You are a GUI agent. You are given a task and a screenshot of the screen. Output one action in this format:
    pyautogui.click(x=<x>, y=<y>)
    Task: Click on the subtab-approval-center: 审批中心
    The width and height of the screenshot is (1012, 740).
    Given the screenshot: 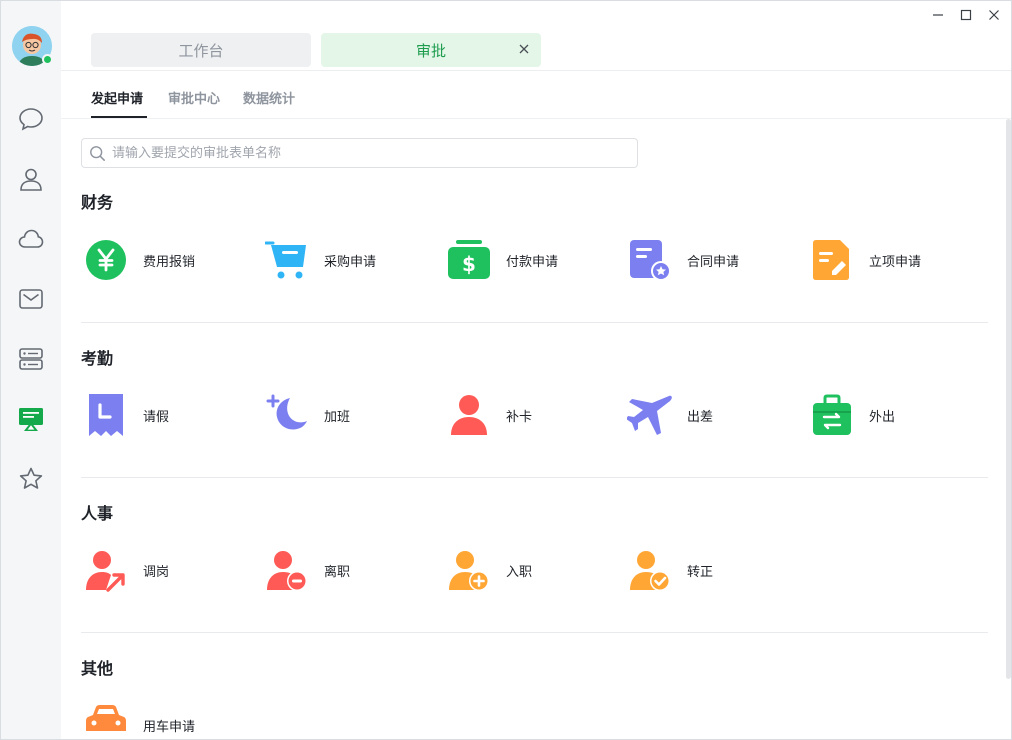 What is the action you would take?
    pyautogui.click(x=194, y=97)
    